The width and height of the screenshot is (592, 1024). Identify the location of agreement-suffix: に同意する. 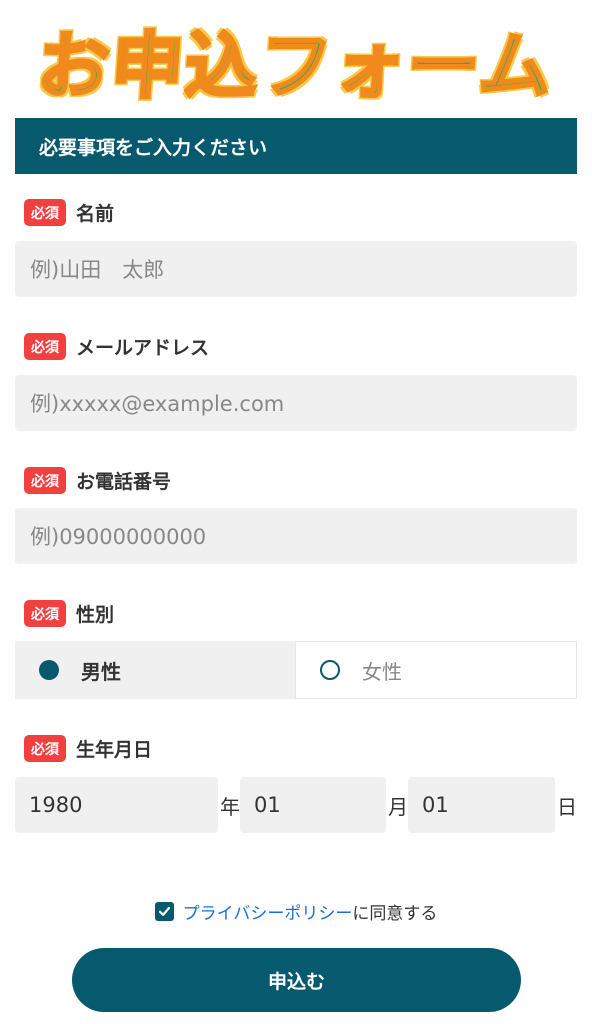
(395, 914).